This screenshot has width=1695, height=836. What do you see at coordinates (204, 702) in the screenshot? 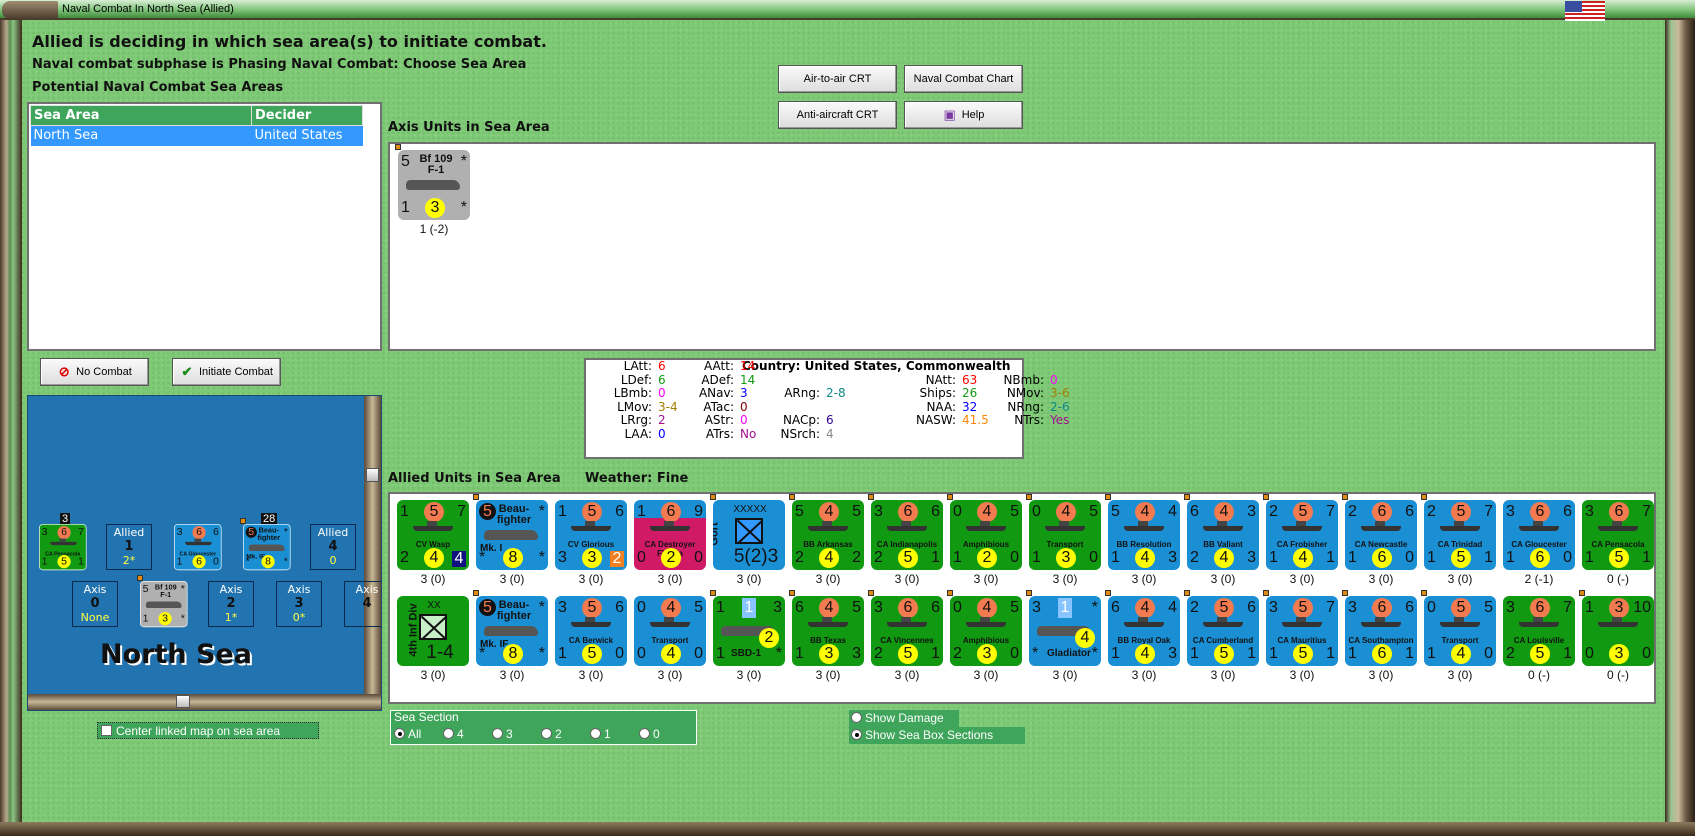
I see `map-horizontal-scrollbar` at bounding box center [204, 702].